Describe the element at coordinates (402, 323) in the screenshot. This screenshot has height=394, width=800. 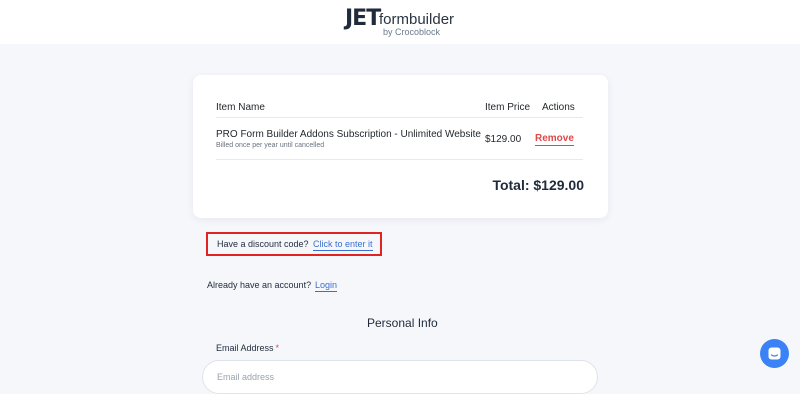
I see `personal-info-title: Personal Info` at that location.